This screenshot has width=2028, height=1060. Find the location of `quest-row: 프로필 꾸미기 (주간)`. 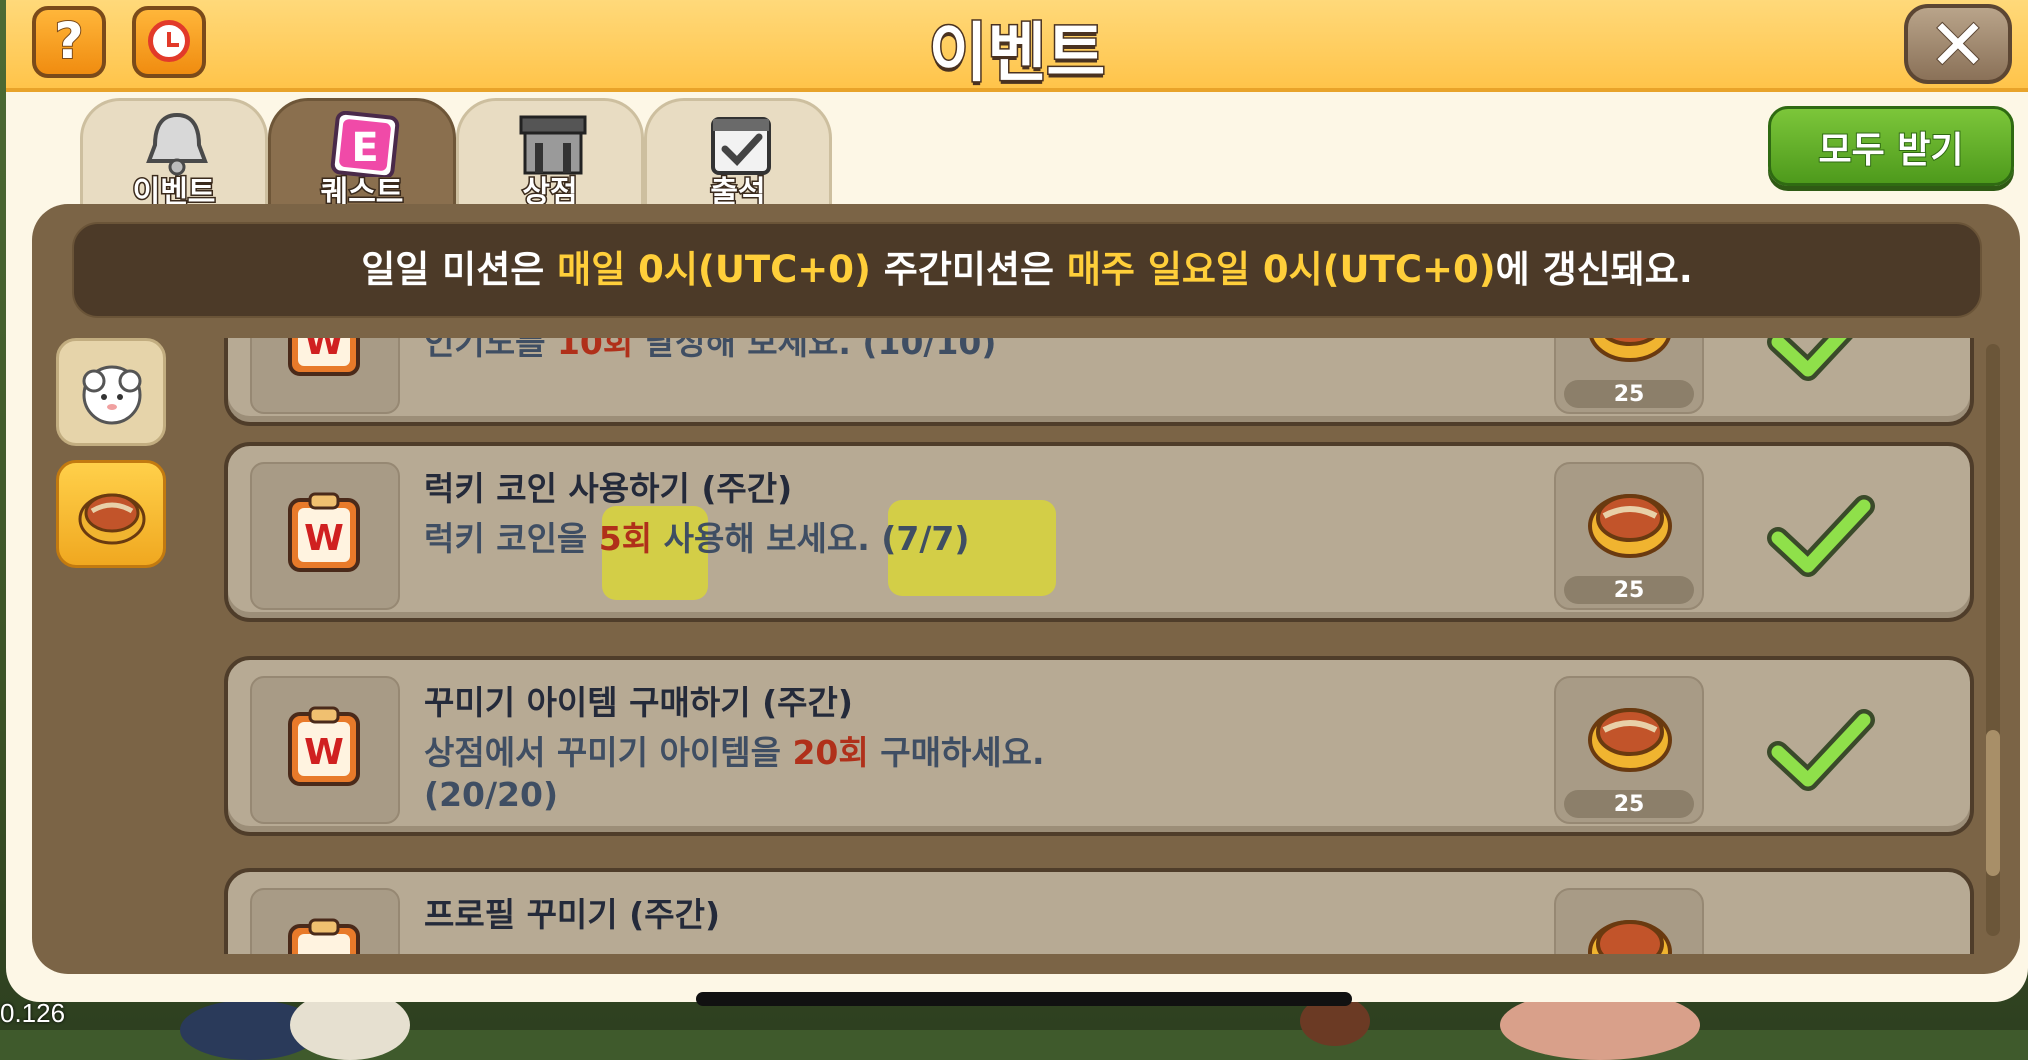

quest-row: 프로필 꾸미기 (주간) is located at coordinates (1099, 911).